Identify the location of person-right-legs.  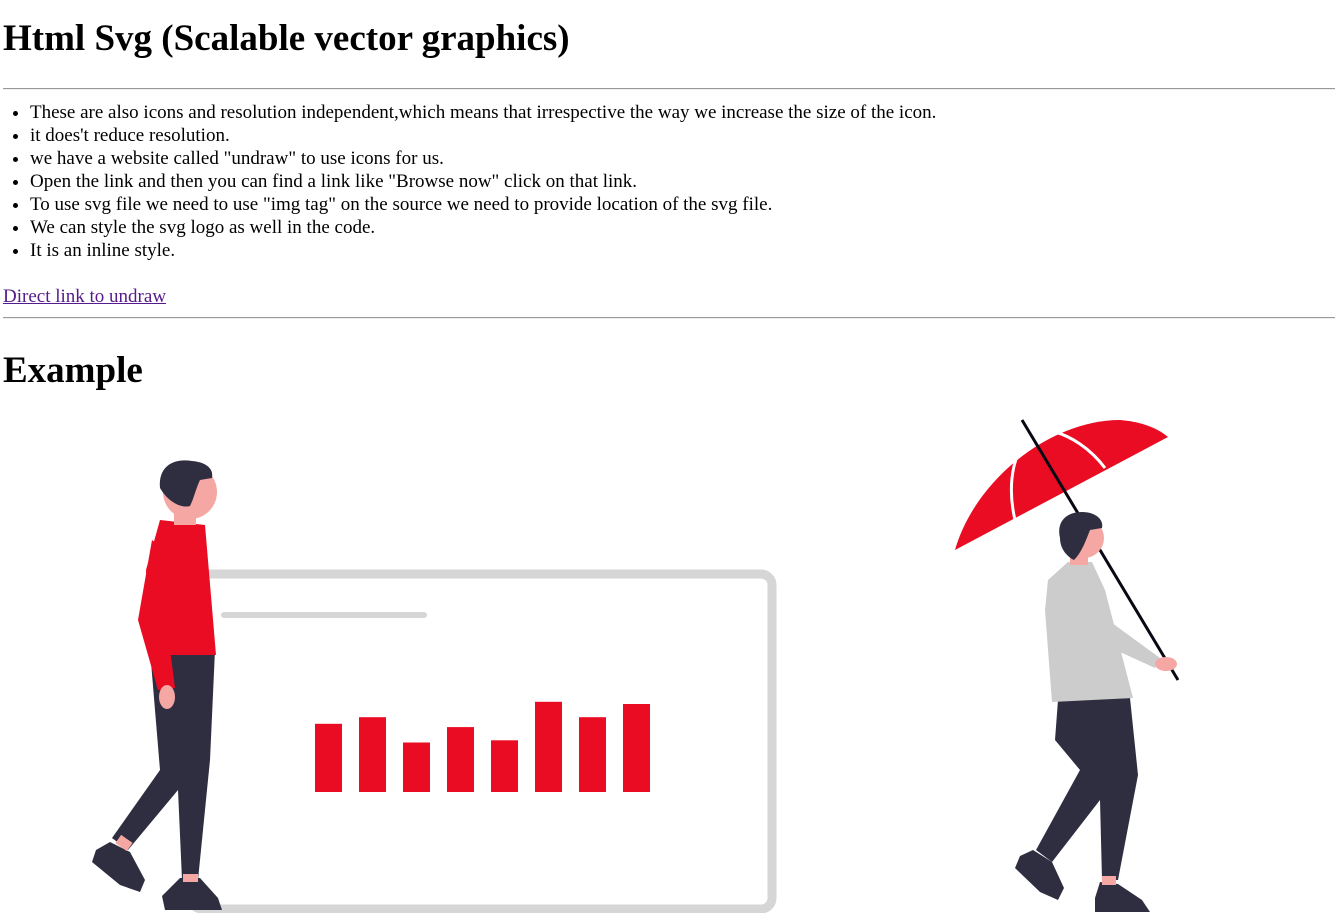
(1087, 789).